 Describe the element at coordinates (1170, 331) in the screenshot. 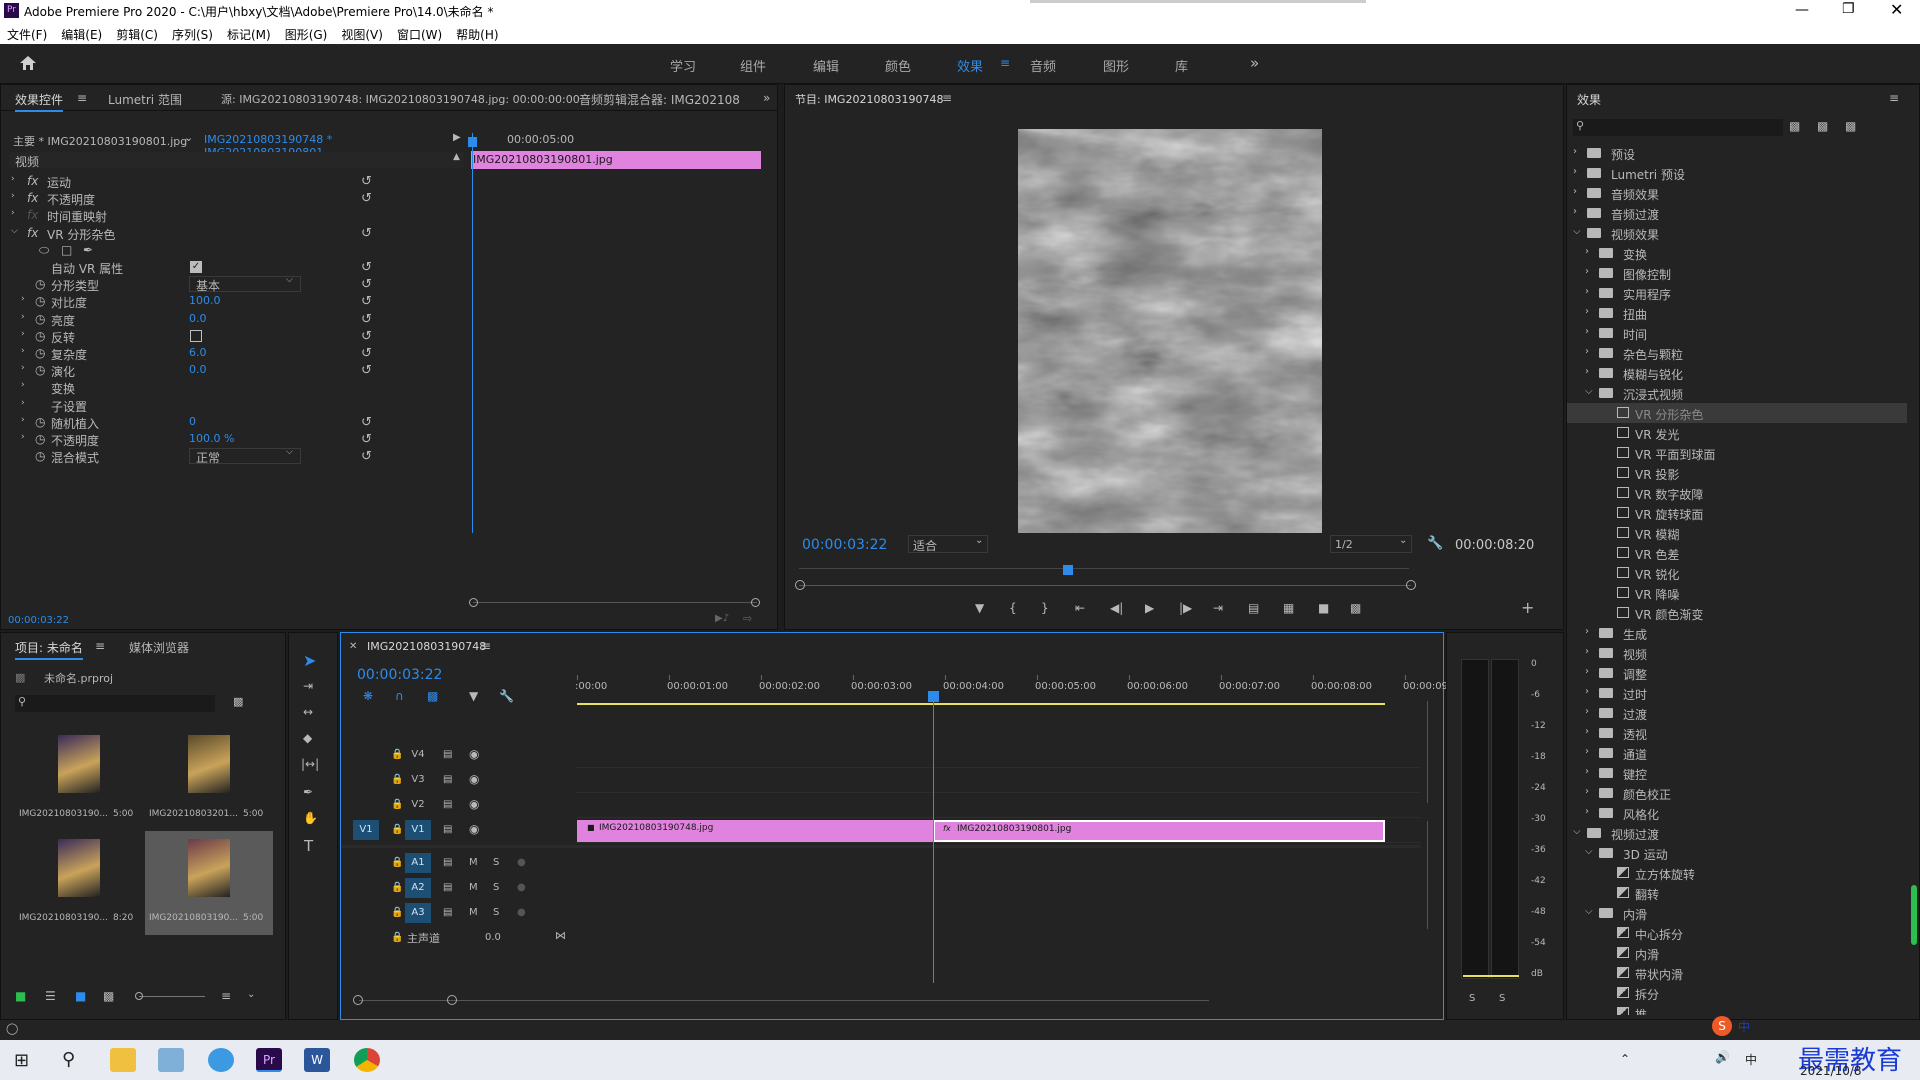

I see `program-frame` at that location.